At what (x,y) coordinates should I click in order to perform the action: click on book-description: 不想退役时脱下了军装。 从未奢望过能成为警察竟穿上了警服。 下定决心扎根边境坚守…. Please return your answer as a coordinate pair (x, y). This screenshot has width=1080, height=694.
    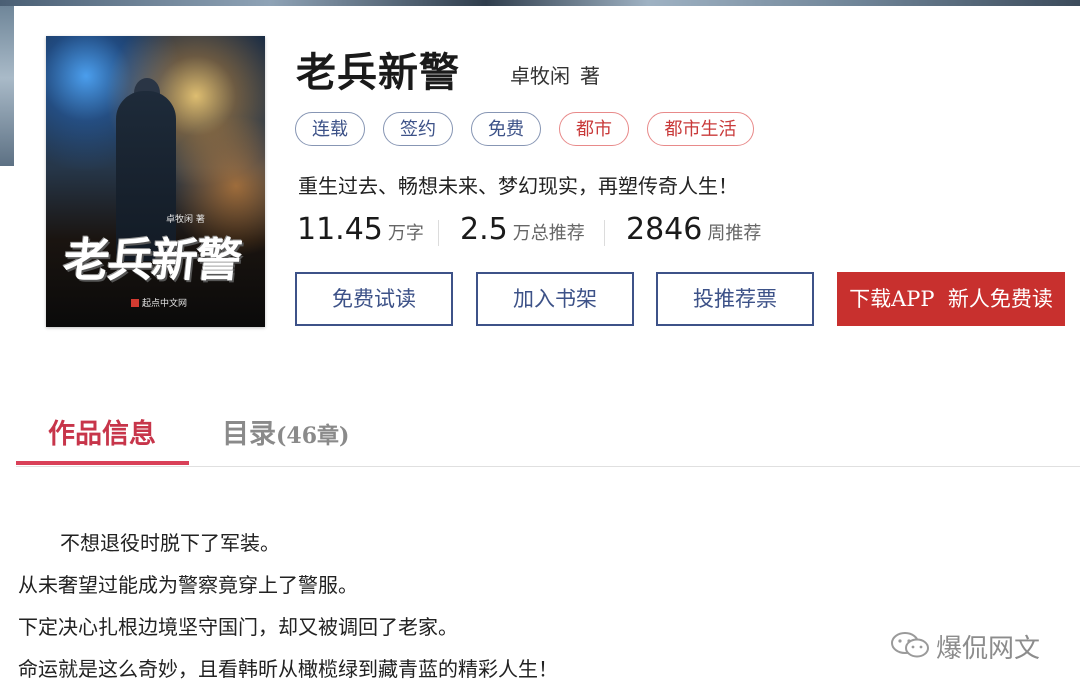
    Looking at the image, I should click on (288, 606).